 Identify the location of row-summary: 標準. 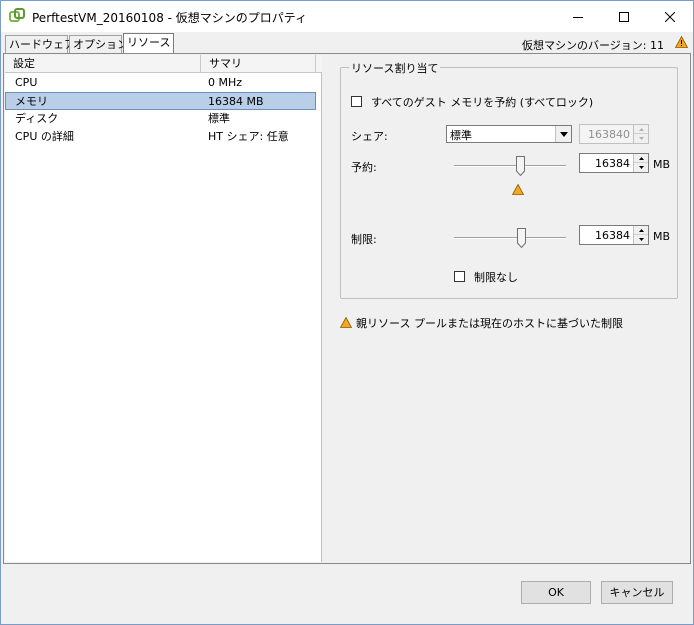
(219, 118).